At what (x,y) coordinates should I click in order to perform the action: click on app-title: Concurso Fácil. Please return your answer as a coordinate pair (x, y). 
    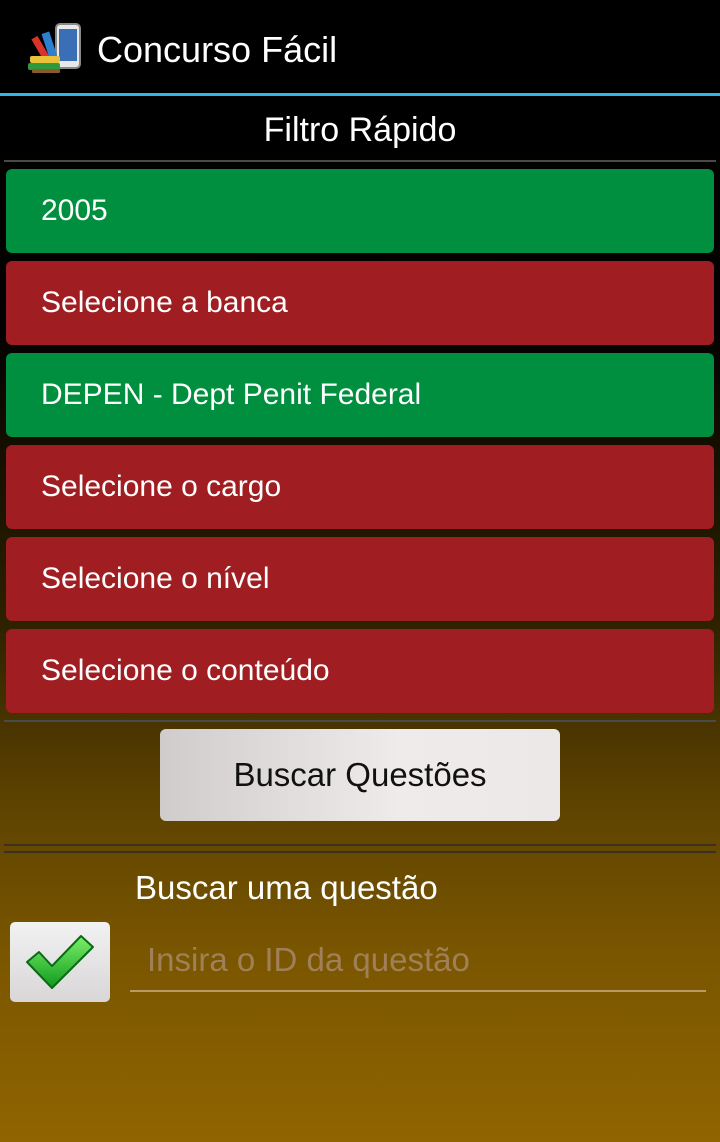
    Looking at the image, I should click on (217, 49).